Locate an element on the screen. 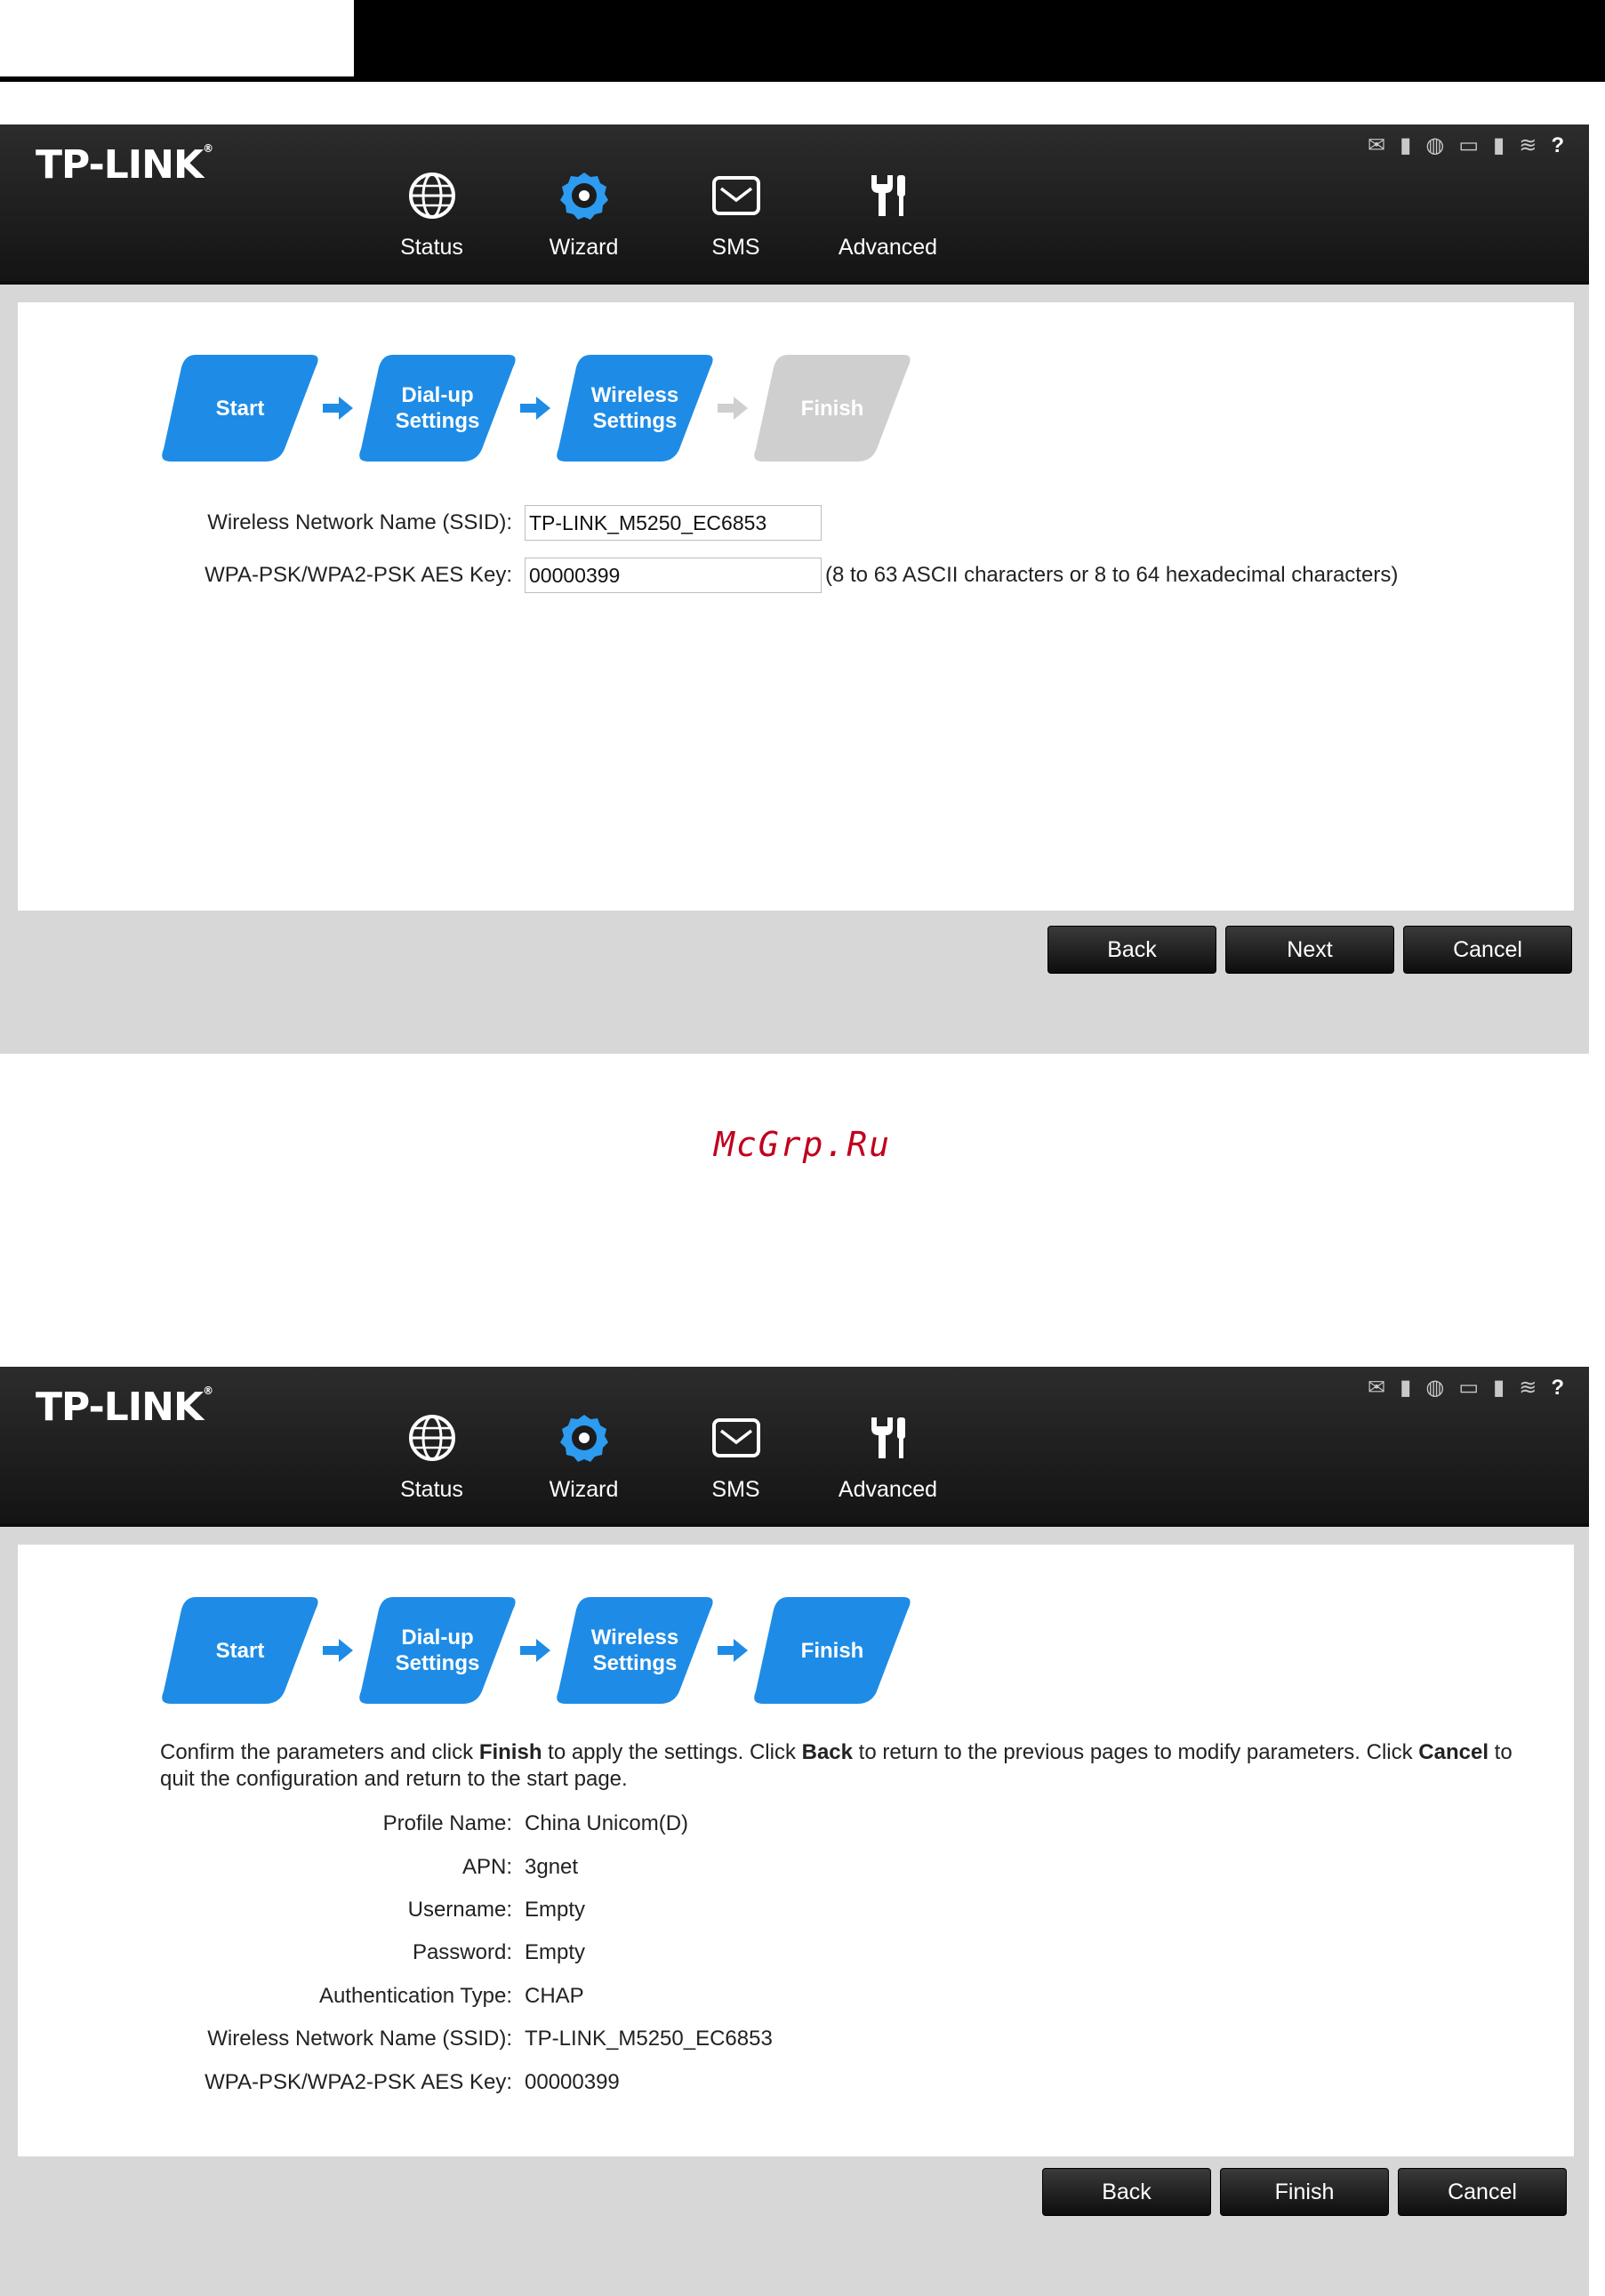  document-header-bar is located at coordinates (802, 41).